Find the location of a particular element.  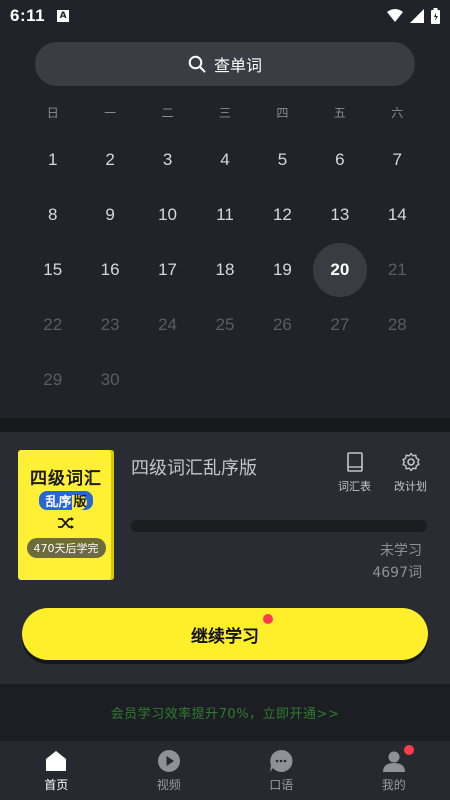

calendar-day-label: 26 is located at coordinates (282, 324).